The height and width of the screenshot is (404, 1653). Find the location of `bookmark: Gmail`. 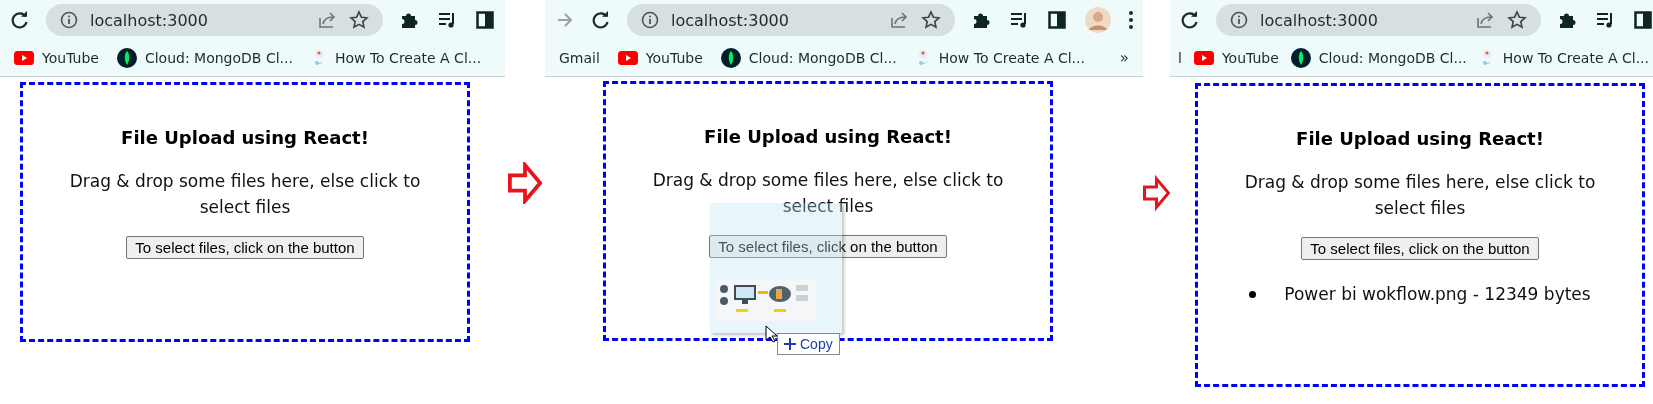

bookmark: Gmail is located at coordinates (579, 58).